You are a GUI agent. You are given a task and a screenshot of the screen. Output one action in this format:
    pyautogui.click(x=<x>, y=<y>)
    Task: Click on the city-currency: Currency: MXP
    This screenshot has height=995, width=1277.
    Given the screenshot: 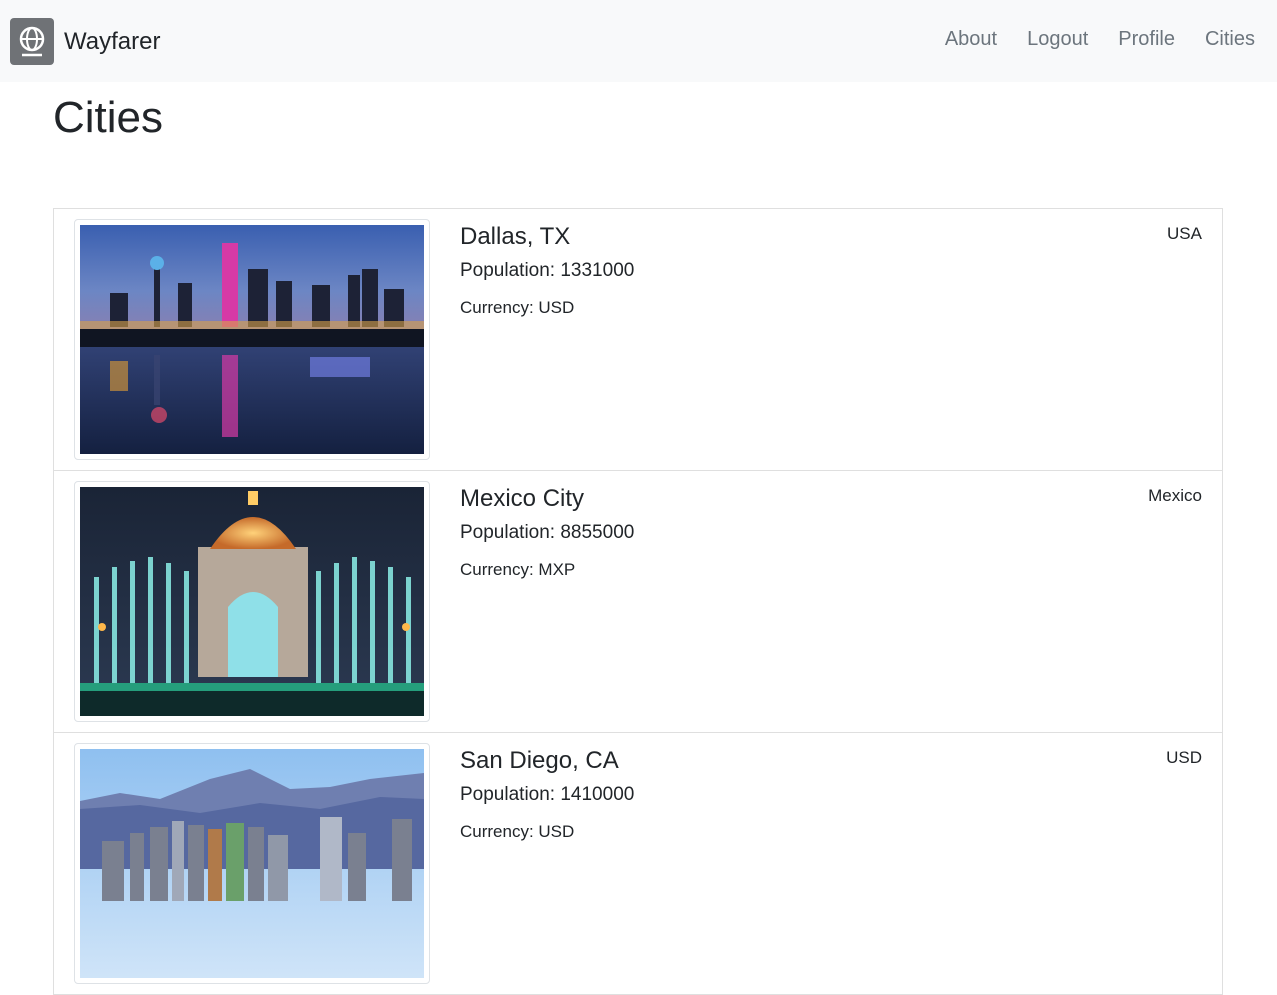 What is the action you would take?
    pyautogui.click(x=518, y=569)
    